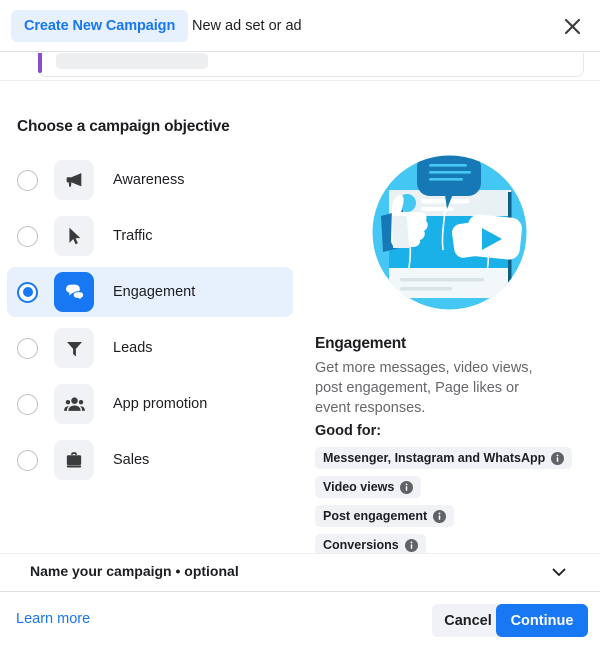  I want to click on megaphone-icon, so click(74, 180).